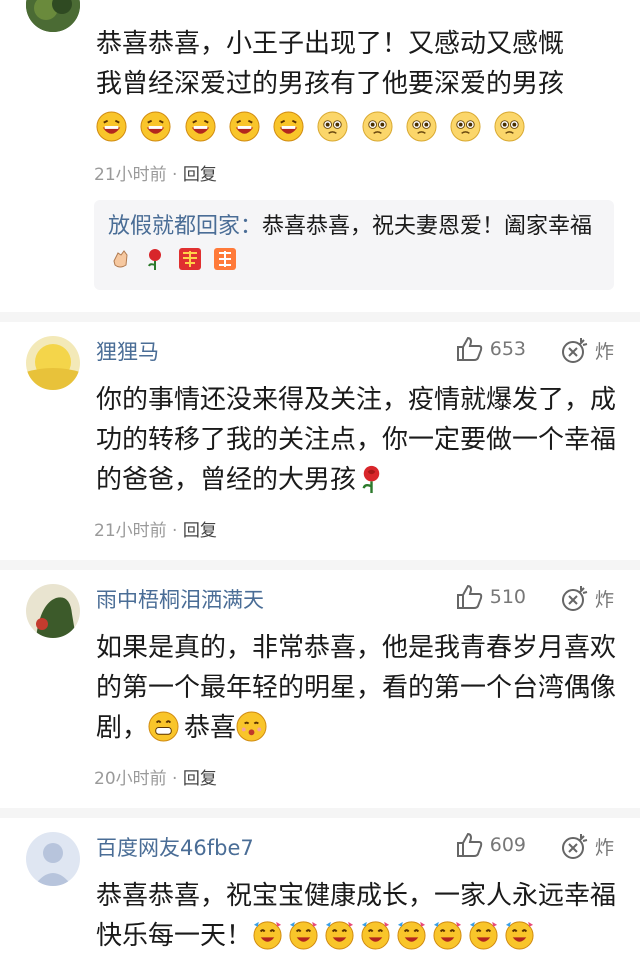 The height and width of the screenshot is (964, 640). I want to click on sub-reply: 放假就都回家：恭喜恭喜，祝夫妻恩爱！阖家幸福, so click(354, 245).